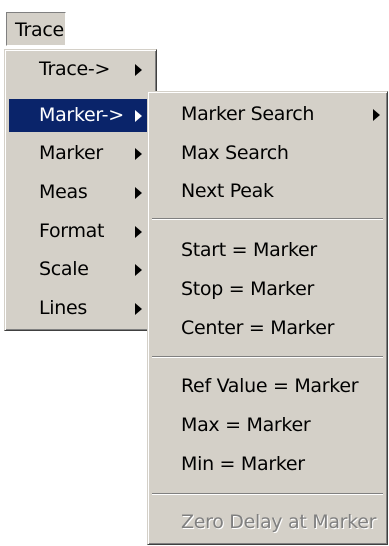 The image size is (389, 546). I want to click on menu-item-max-search: Max Search, so click(267, 153).